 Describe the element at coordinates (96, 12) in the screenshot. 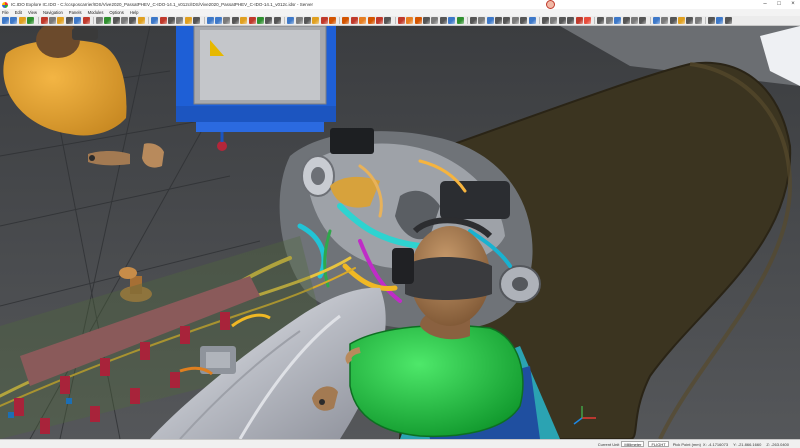

I see `menu-modules: Modules` at that location.